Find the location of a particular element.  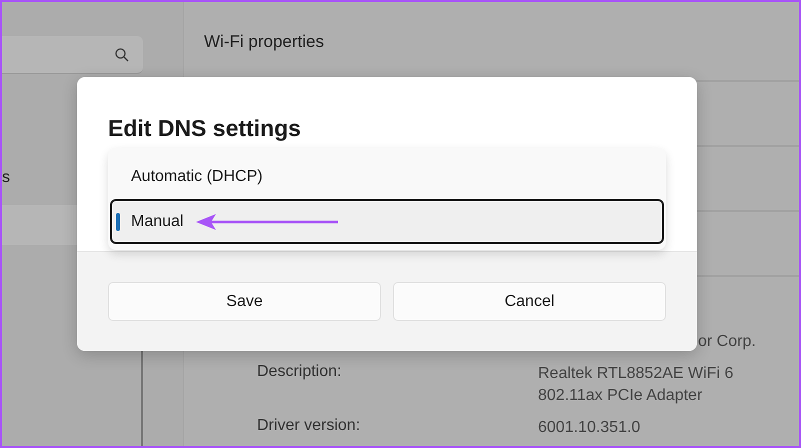

property-value: Realtek RTL8852AE WiFi 6 802.11ax PCIe Adapter is located at coordinates (636, 385).